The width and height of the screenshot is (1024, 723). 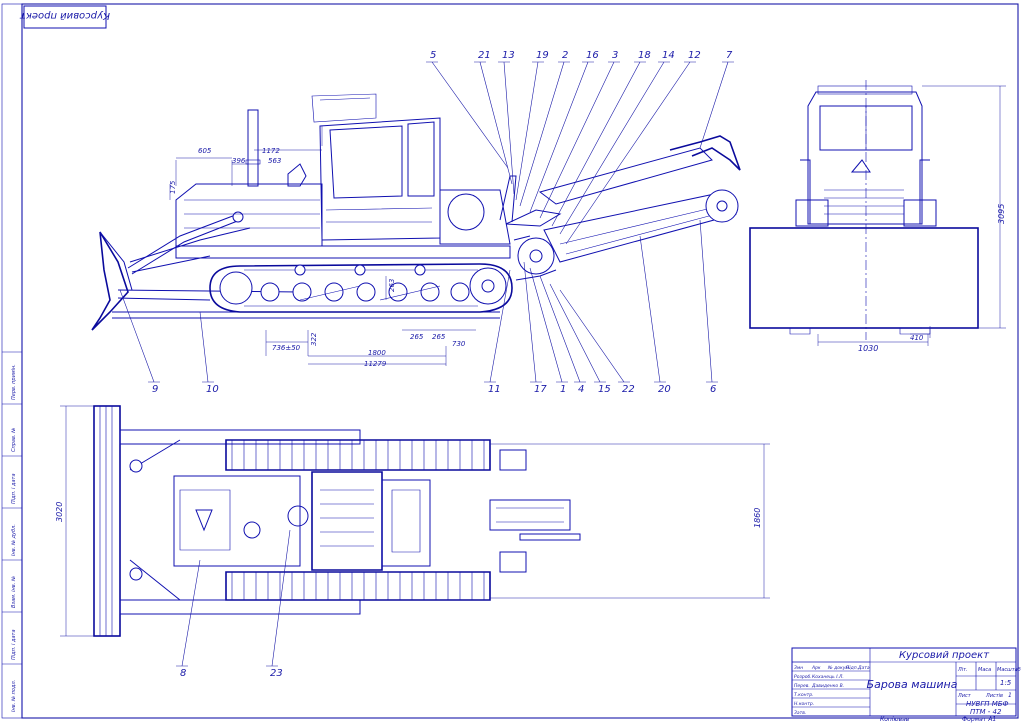 I want to click on callout-number: 16, so click(x=592, y=55).